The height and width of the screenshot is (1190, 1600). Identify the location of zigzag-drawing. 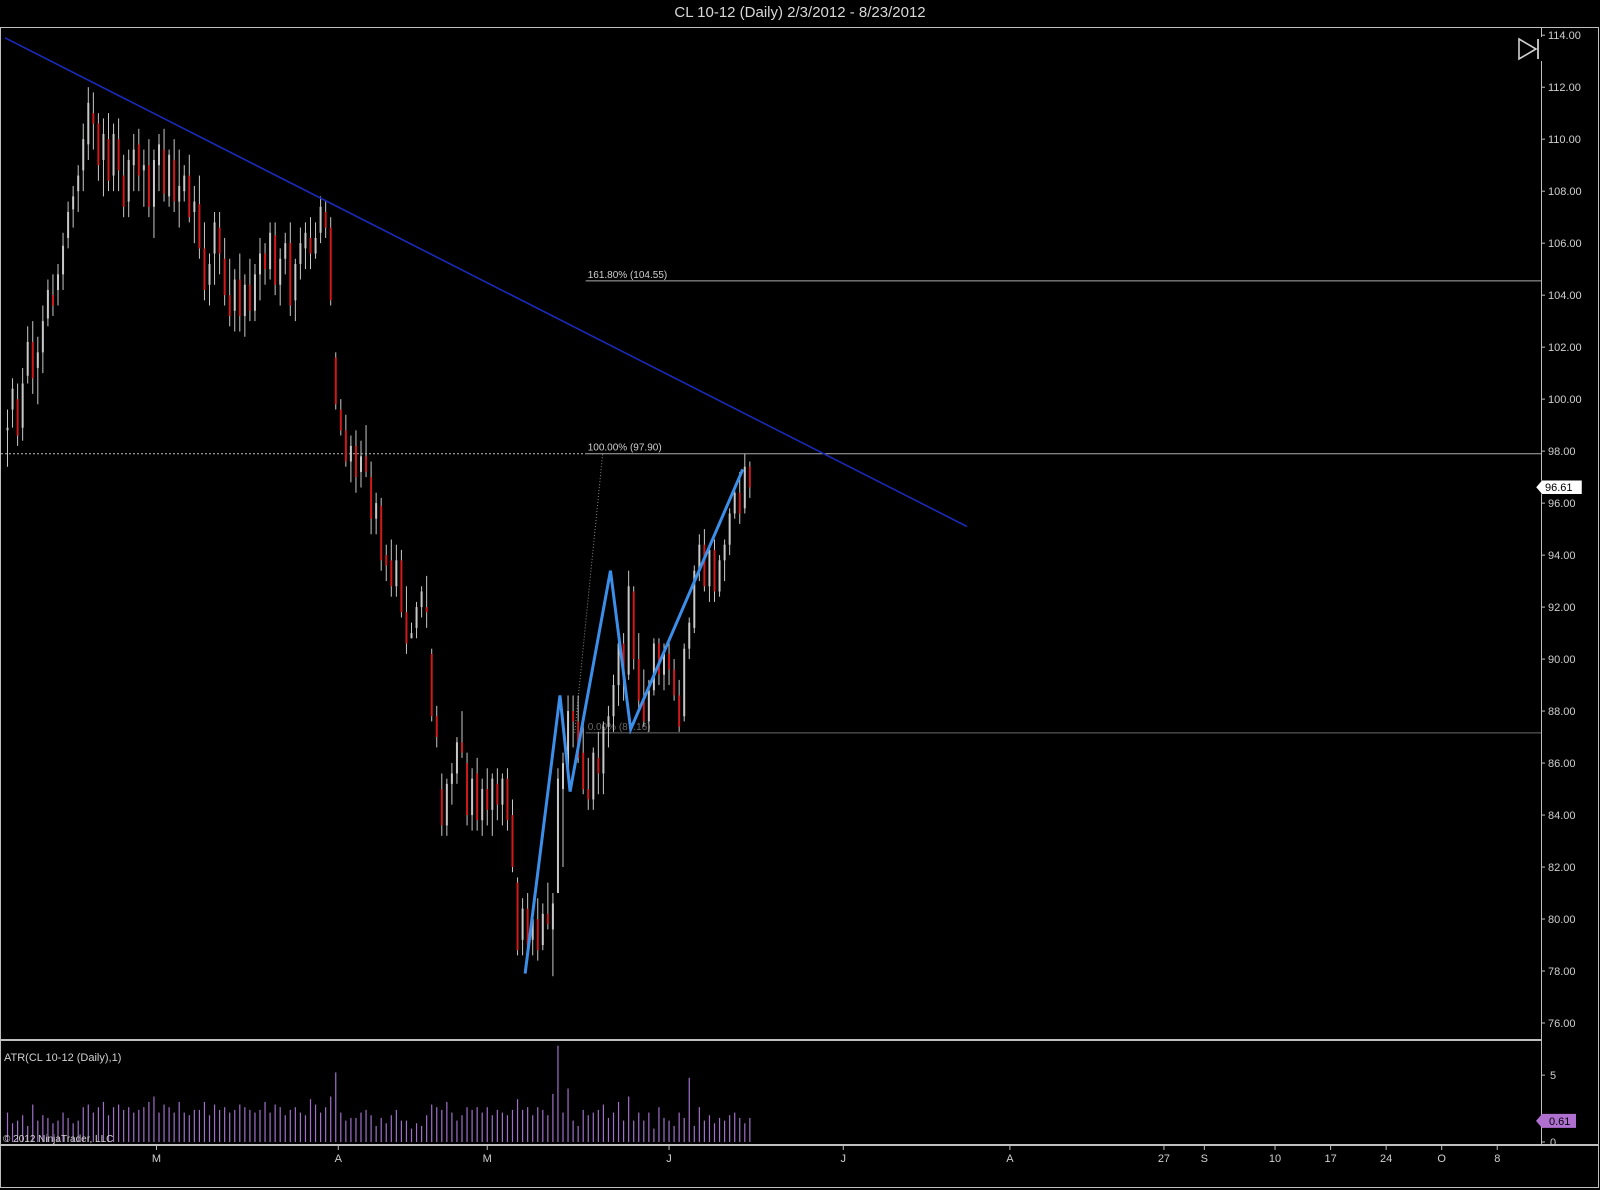
(634, 721).